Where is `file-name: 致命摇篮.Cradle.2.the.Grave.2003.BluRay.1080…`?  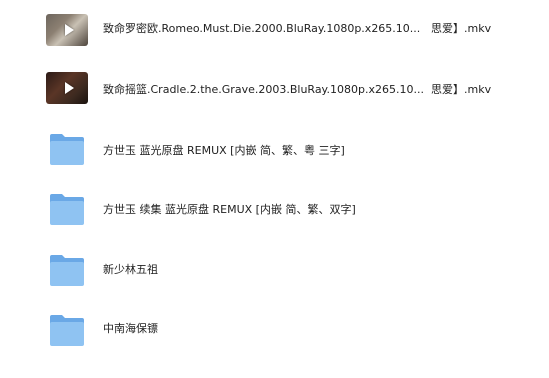 file-name: 致命摇篮.Cradle.2.the.Grave.2003.BluRay.1080… is located at coordinates (263, 90).